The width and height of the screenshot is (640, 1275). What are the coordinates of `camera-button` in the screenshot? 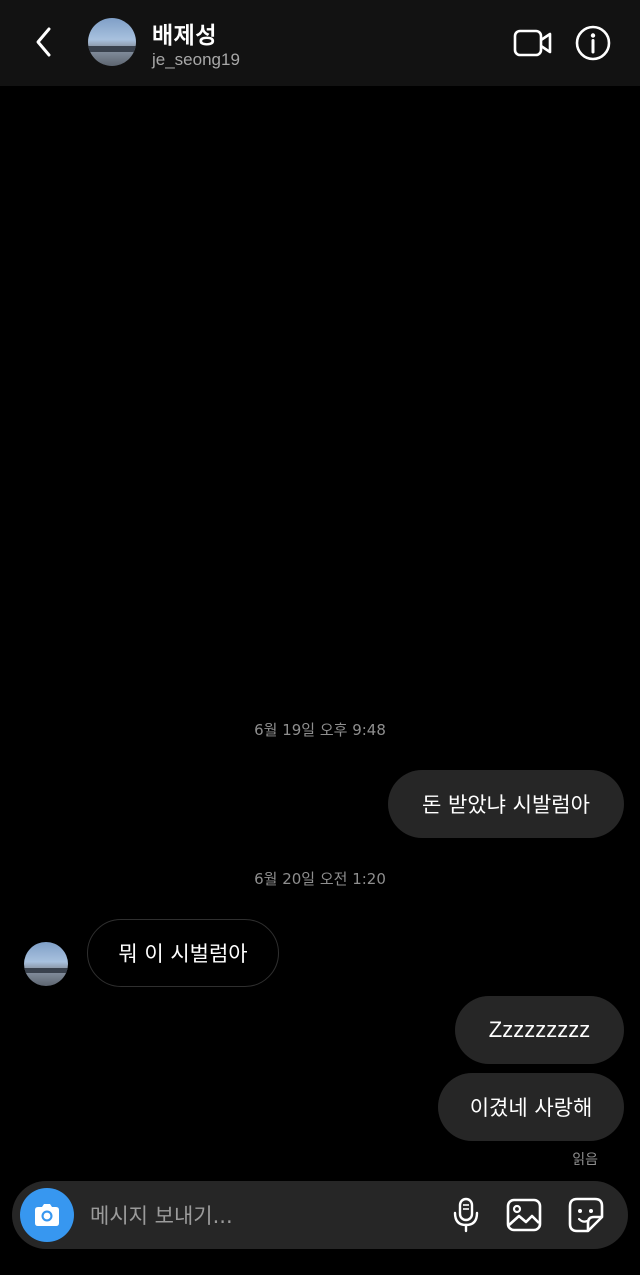 It's located at (47, 1215).